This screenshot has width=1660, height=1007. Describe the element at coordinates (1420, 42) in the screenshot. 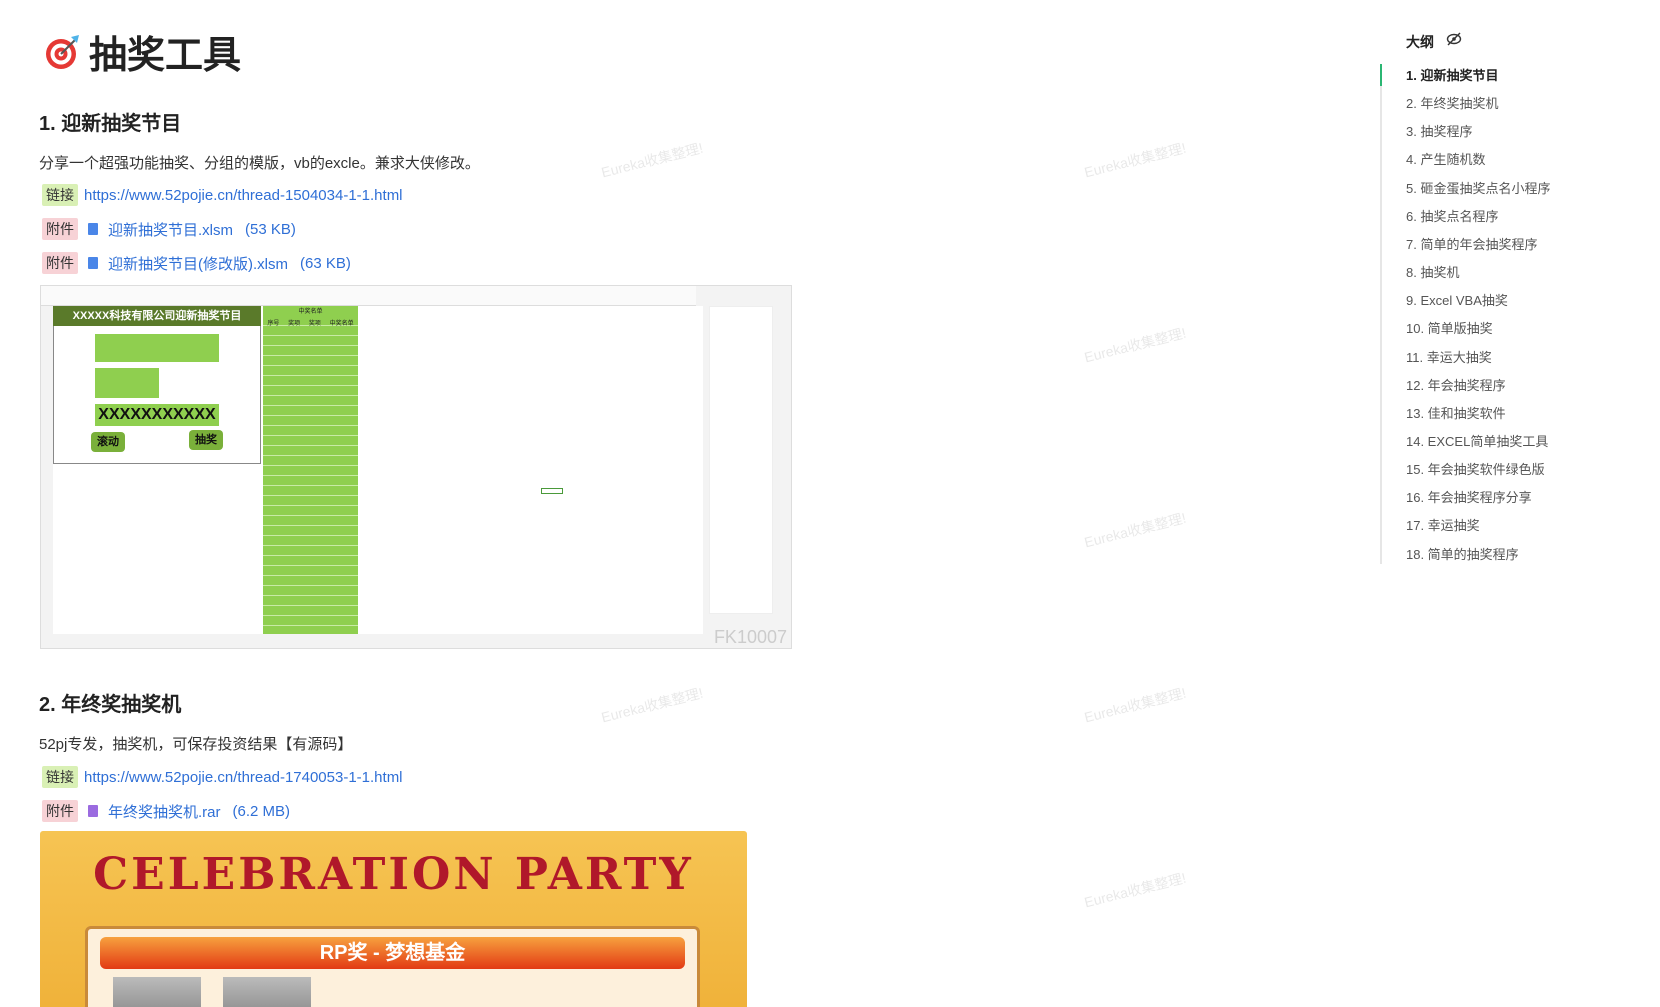

I see `outline-title: 大纲` at that location.